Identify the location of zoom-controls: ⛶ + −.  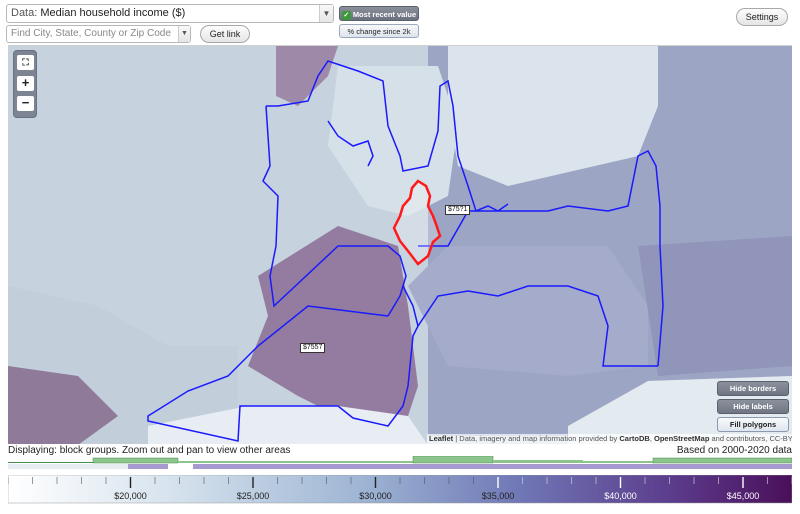
(25, 84).